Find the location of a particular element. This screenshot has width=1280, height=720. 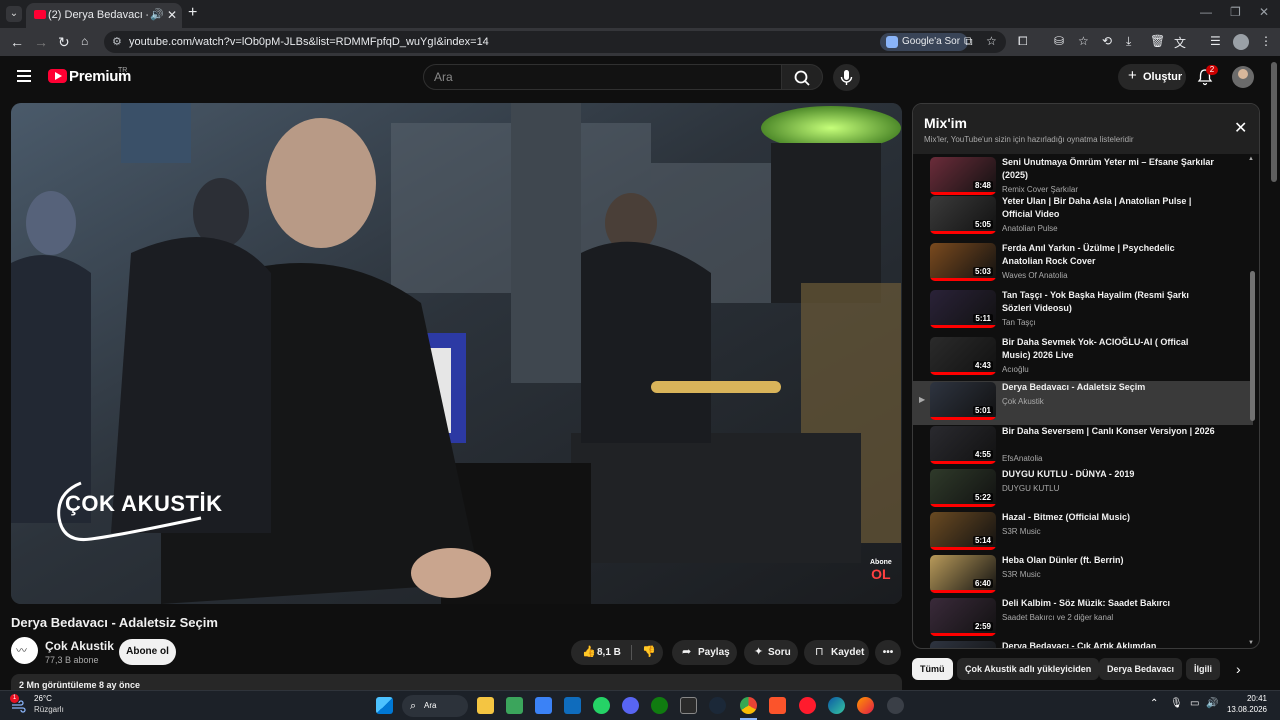

chips-next-icon: › is located at coordinates (1238, 669).